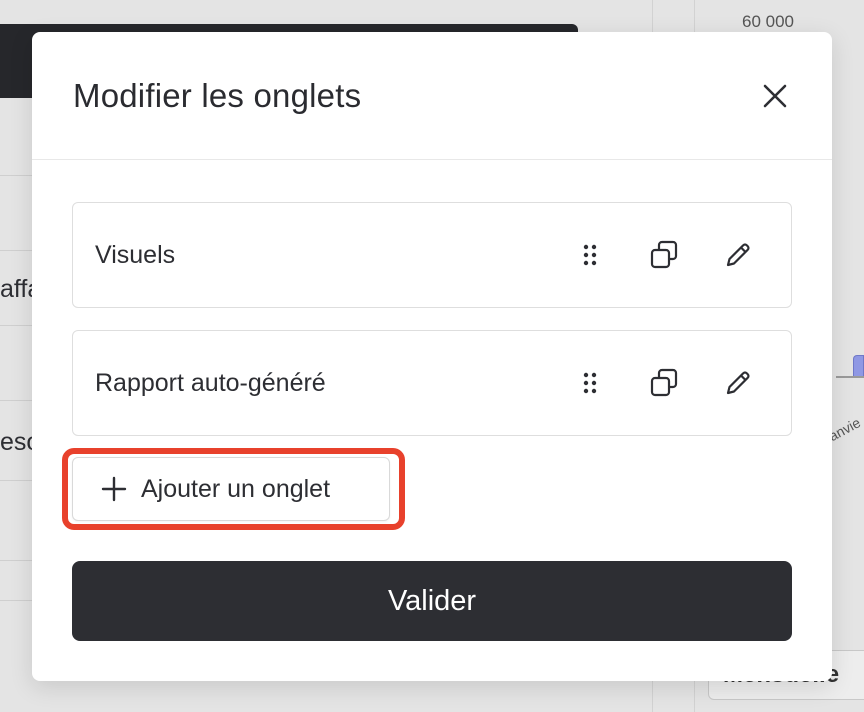  I want to click on close-icon, so click(775, 95).